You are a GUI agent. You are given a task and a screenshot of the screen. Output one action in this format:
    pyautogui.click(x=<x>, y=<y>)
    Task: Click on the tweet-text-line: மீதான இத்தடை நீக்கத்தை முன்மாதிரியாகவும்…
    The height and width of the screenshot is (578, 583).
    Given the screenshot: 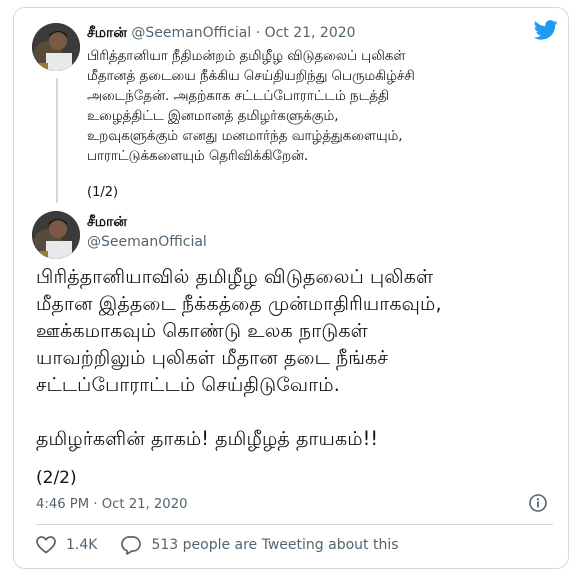 What is the action you would take?
    pyautogui.click(x=239, y=303)
    